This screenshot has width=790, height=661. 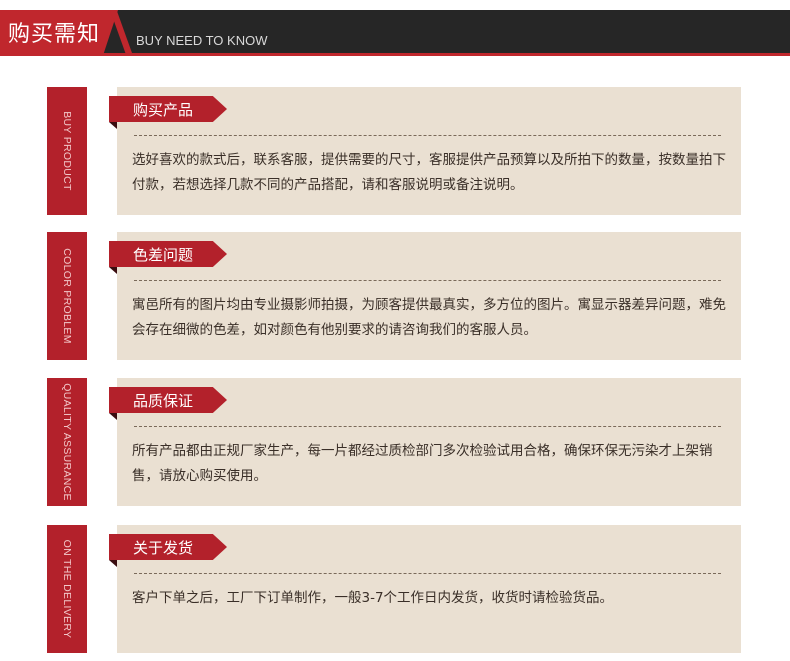 I want to click on page-title: 购买需知, so click(x=54, y=34).